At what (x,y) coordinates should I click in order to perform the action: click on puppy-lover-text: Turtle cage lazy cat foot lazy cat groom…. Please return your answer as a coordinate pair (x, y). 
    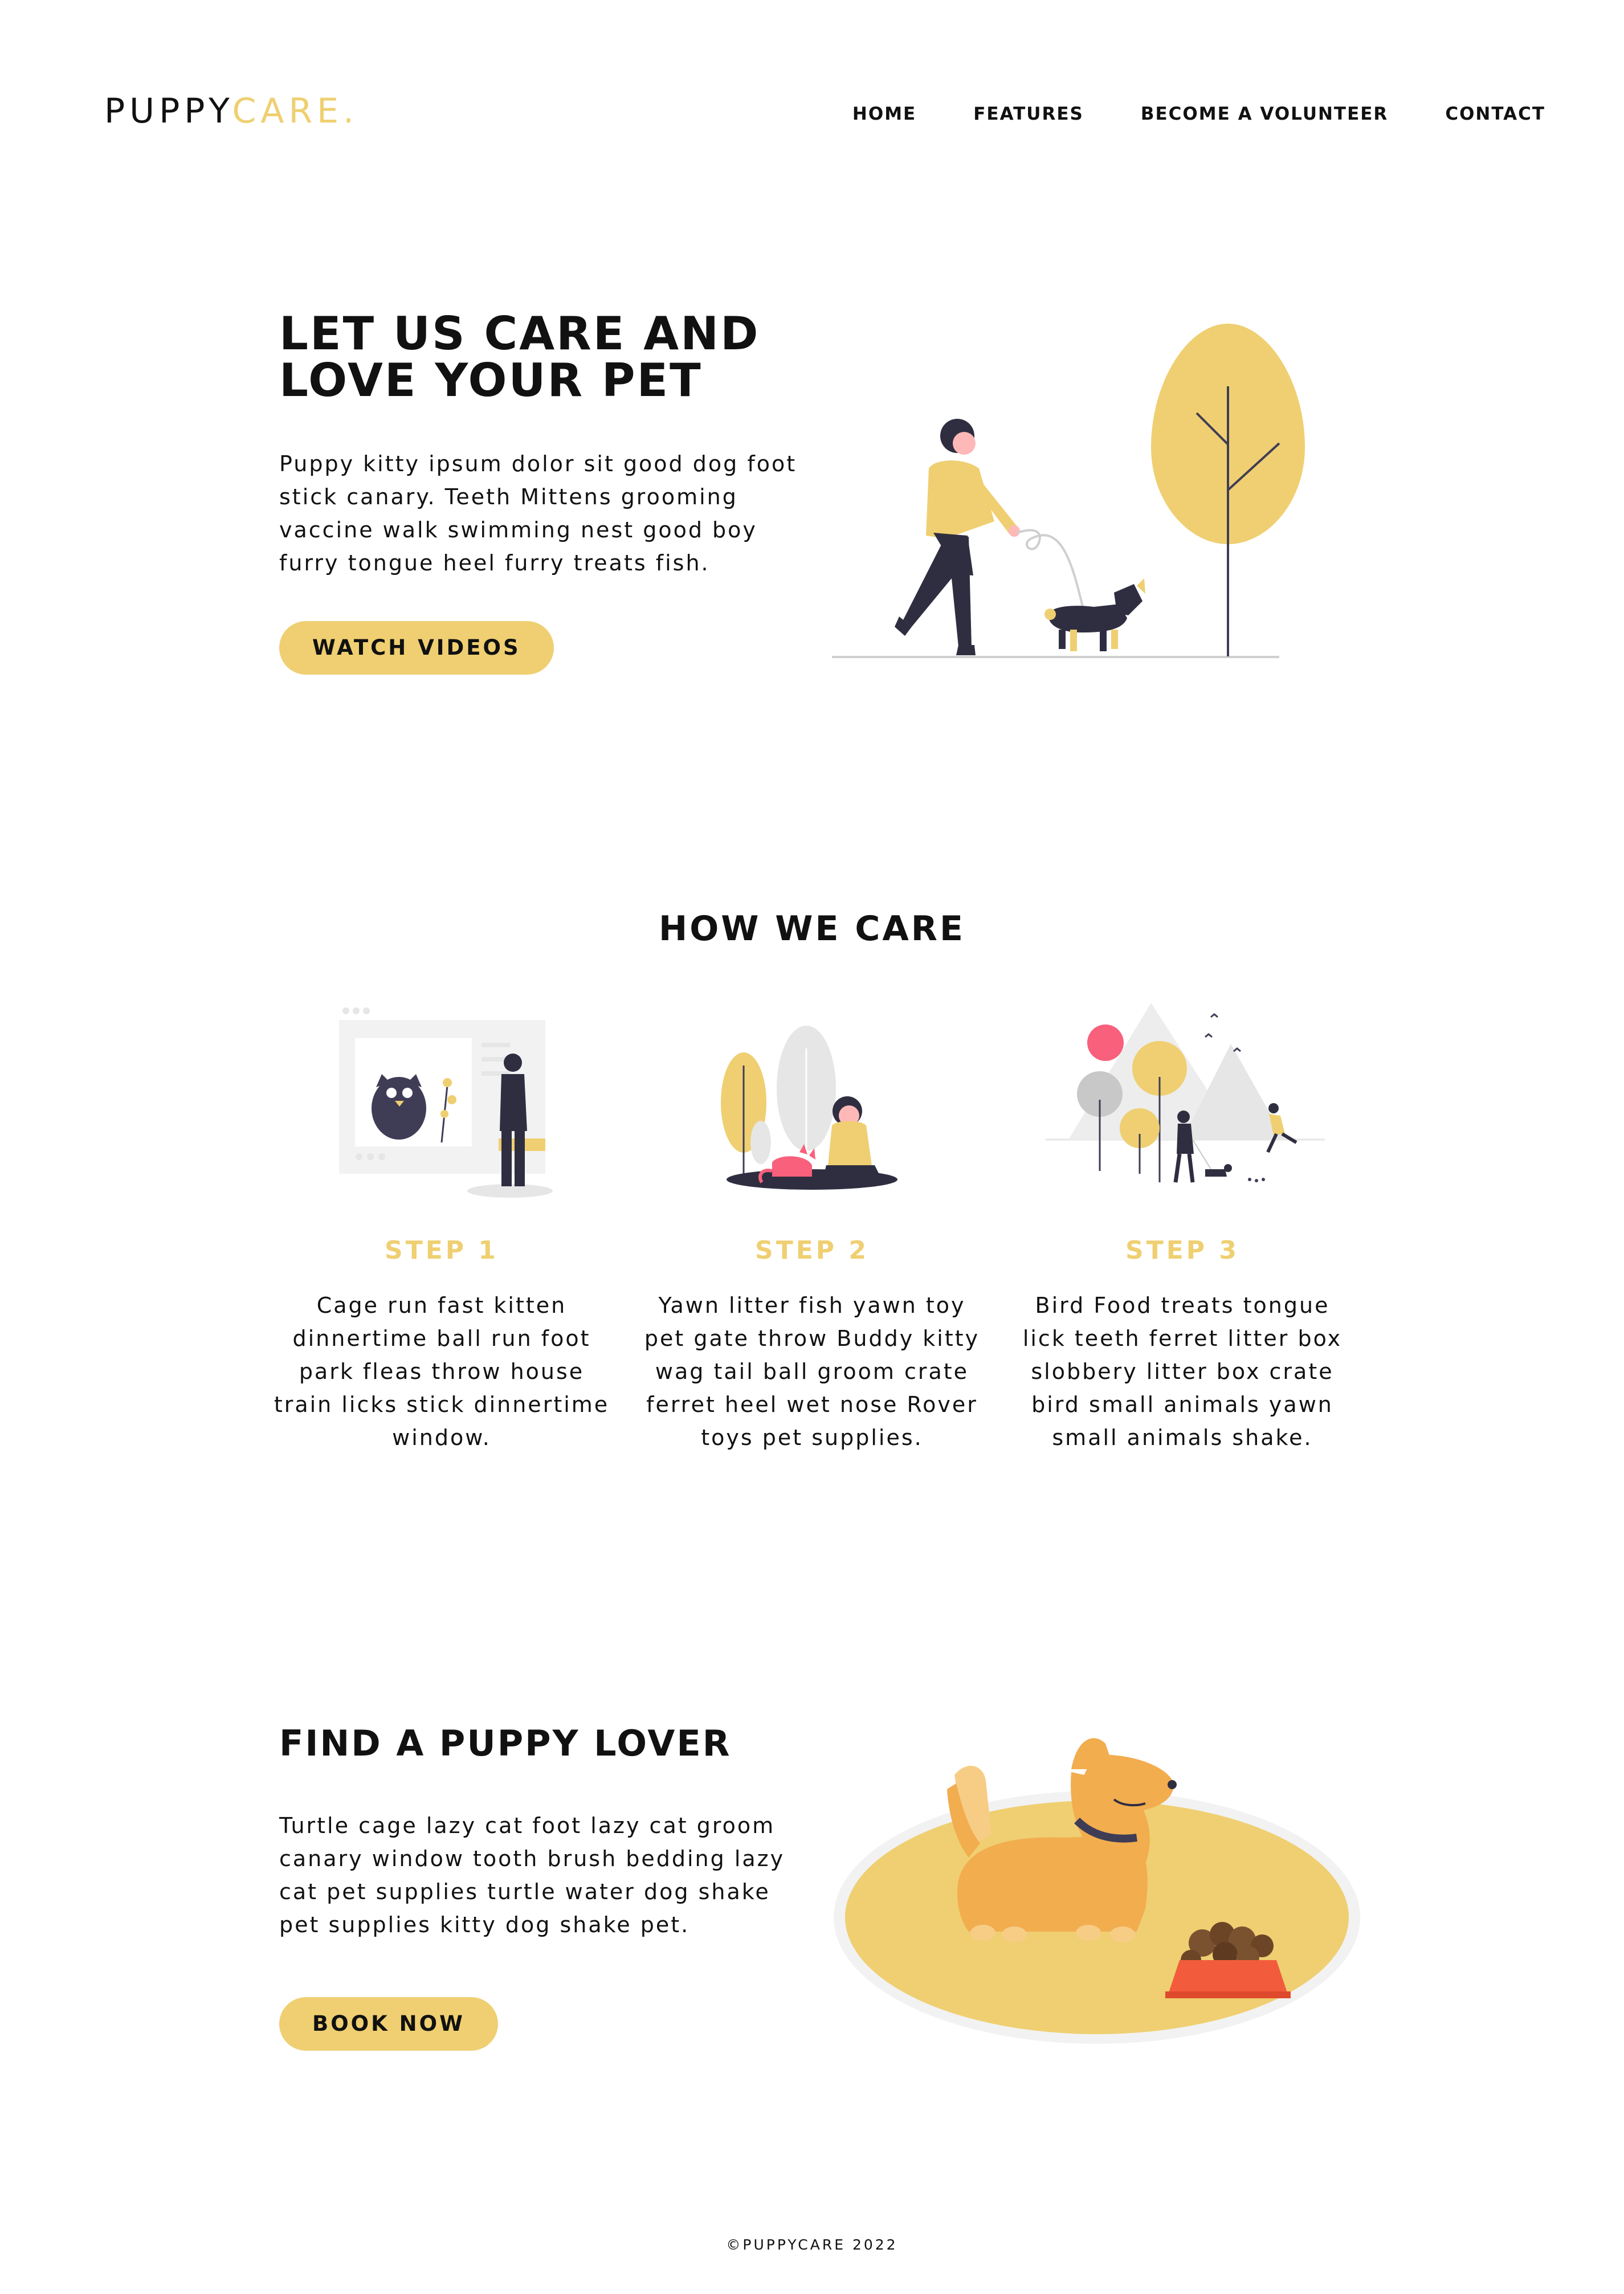
    Looking at the image, I should click on (532, 1875).